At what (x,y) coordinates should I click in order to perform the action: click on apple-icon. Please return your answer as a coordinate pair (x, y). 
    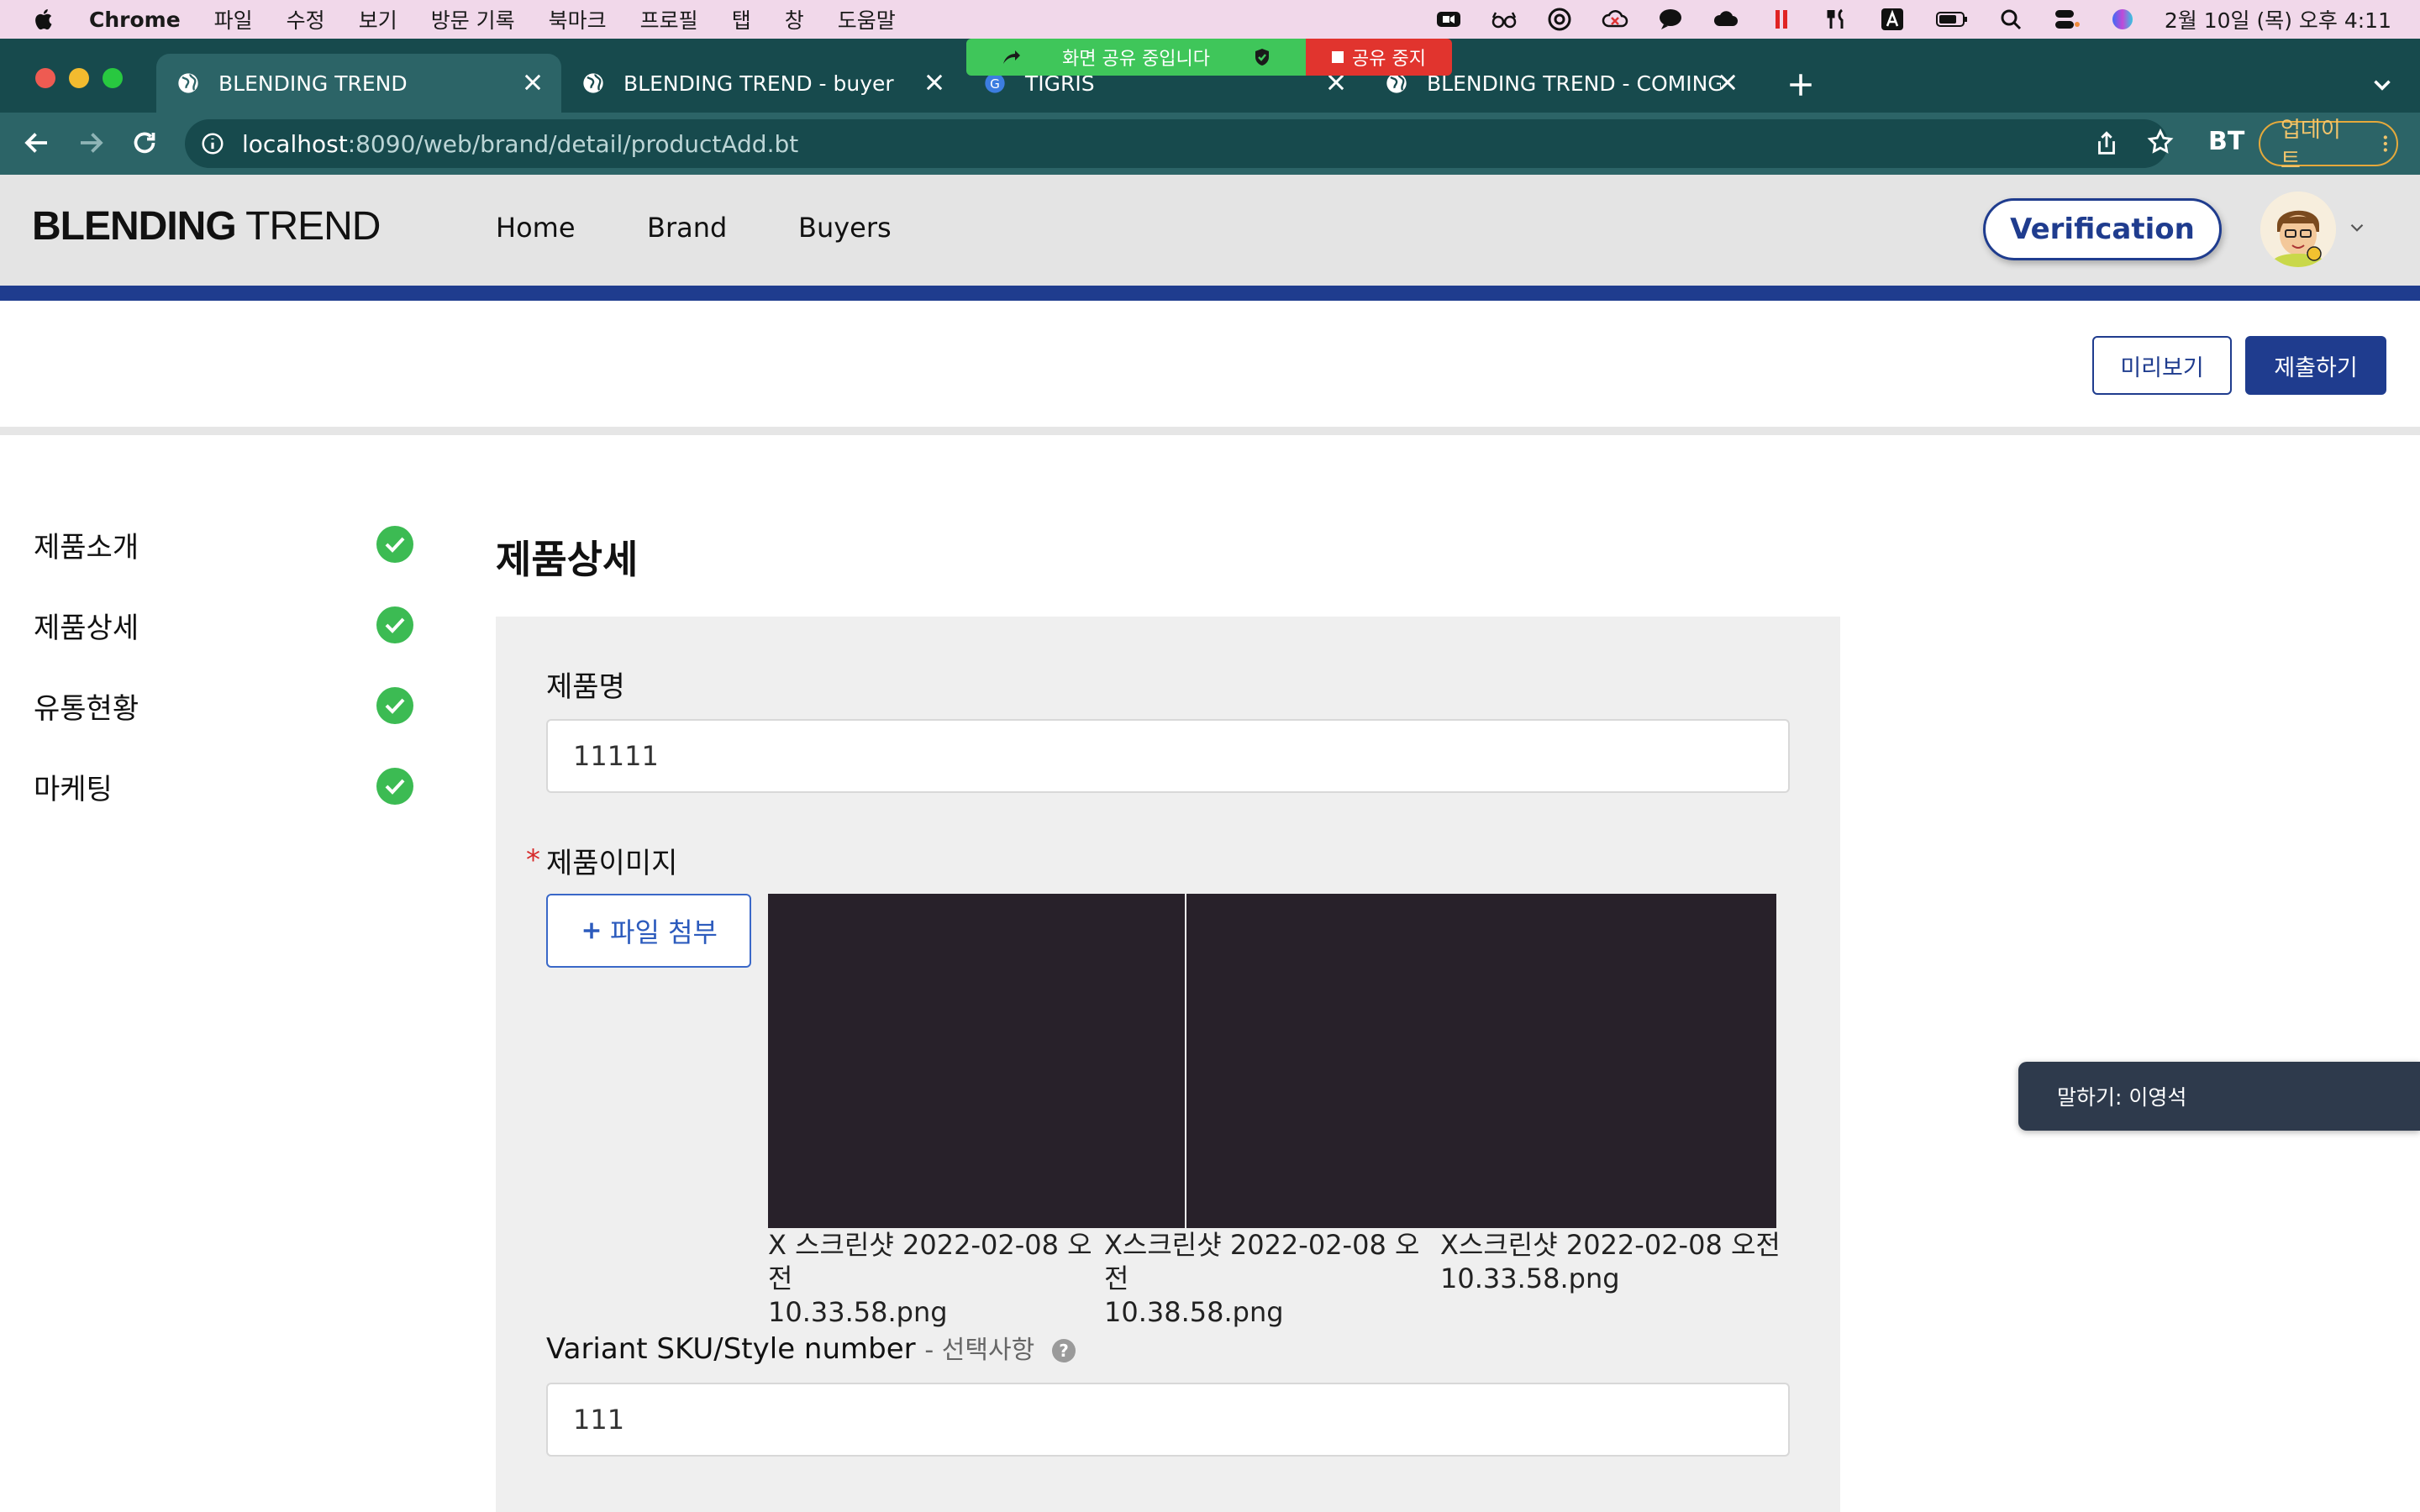
    Looking at the image, I should click on (44, 19).